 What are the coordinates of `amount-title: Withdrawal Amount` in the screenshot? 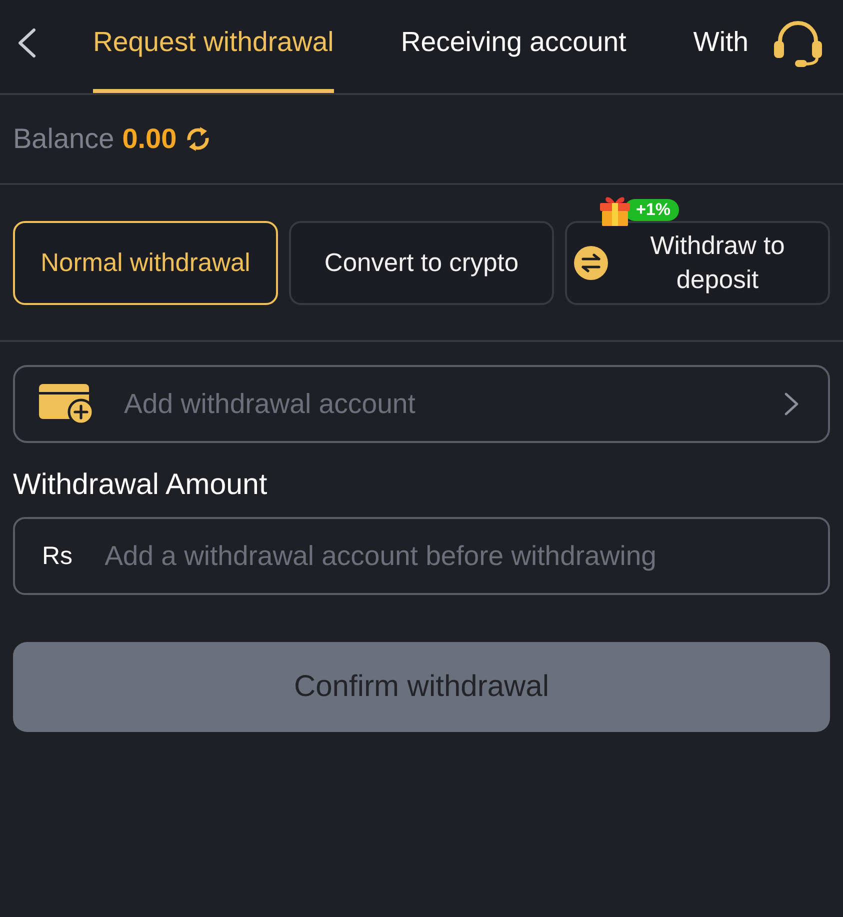 It's located at (140, 485).